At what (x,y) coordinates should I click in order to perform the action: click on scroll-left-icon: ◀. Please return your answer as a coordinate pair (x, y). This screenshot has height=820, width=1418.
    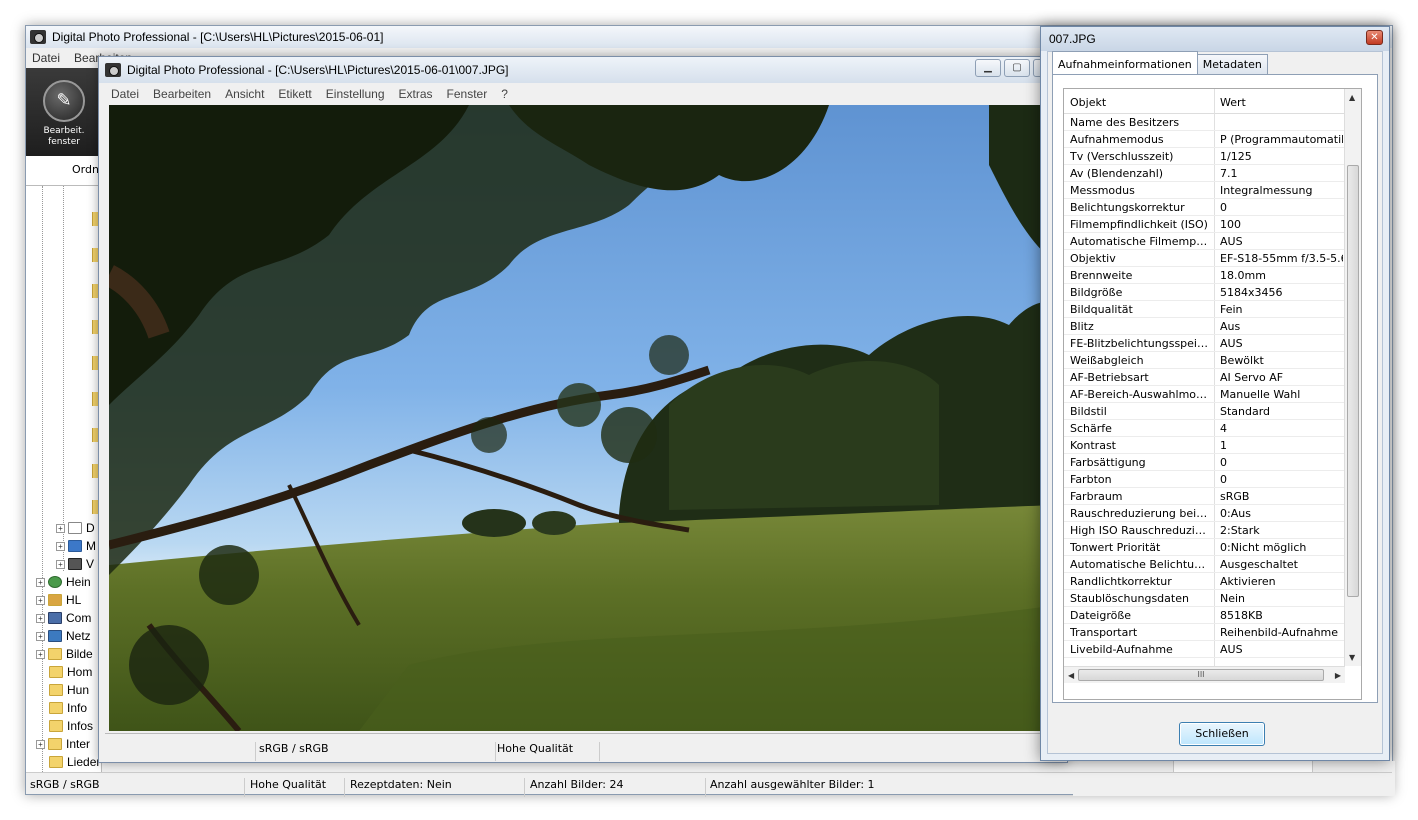
    Looking at the image, I should click on (1071, 675).